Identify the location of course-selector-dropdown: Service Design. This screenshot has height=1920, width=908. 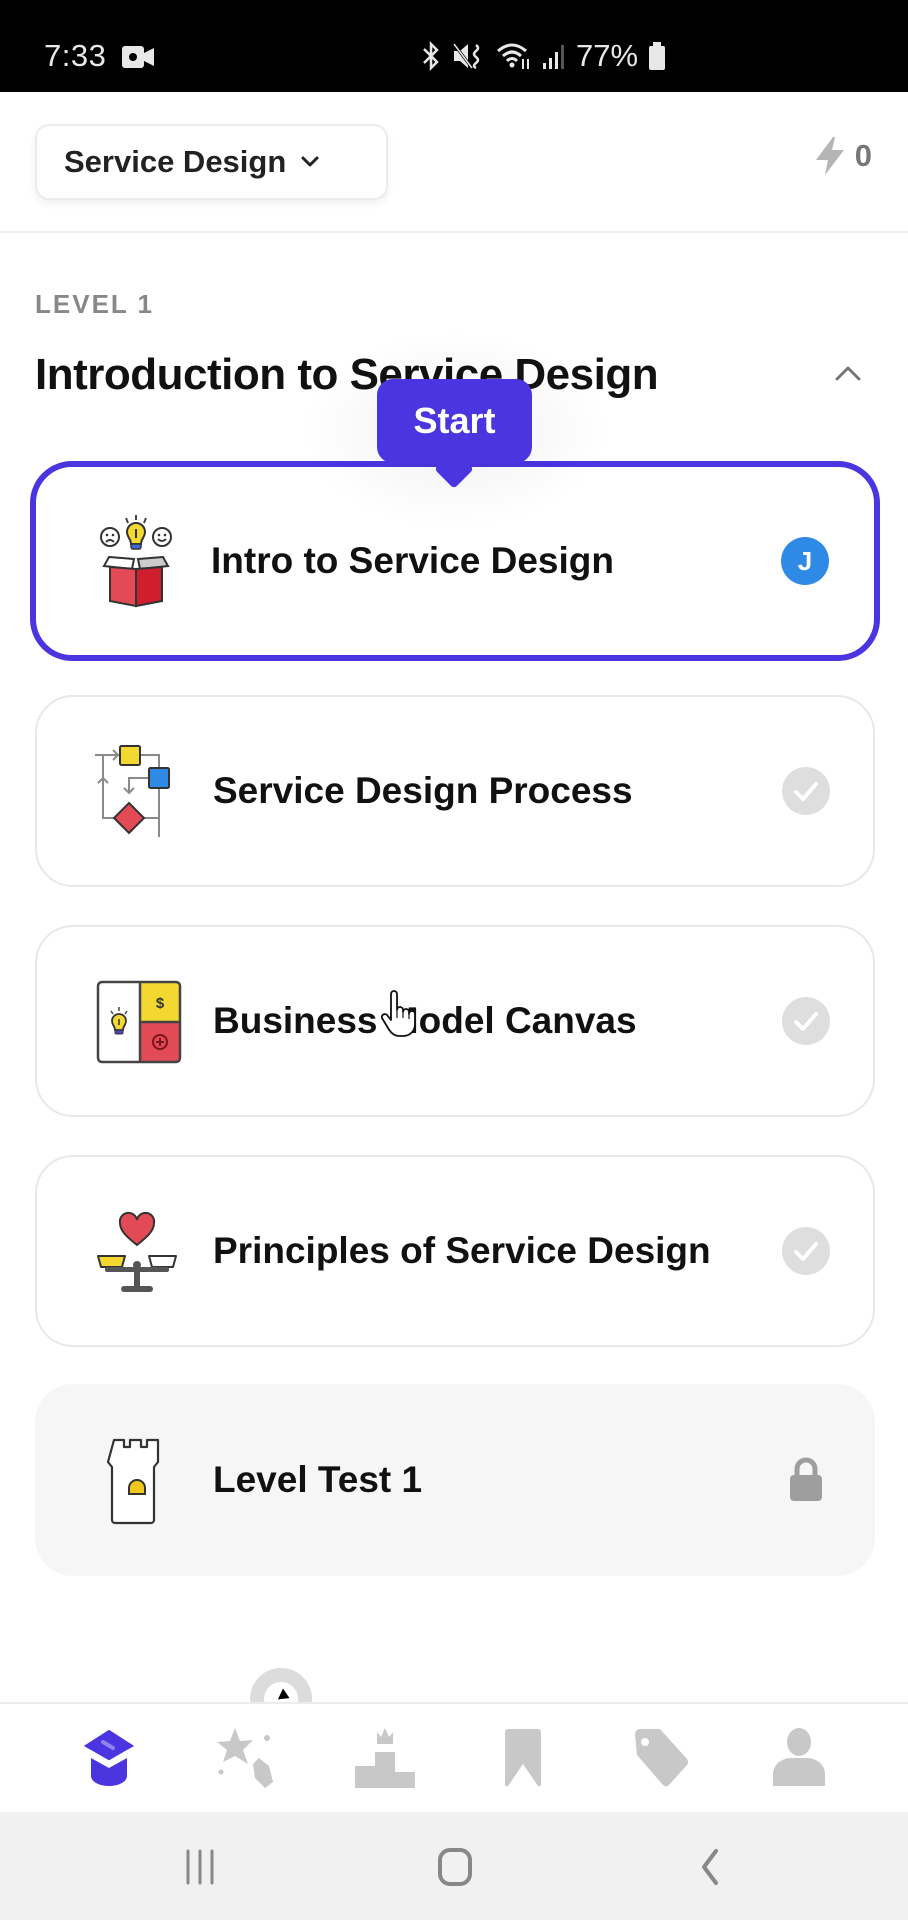
(211, 162).